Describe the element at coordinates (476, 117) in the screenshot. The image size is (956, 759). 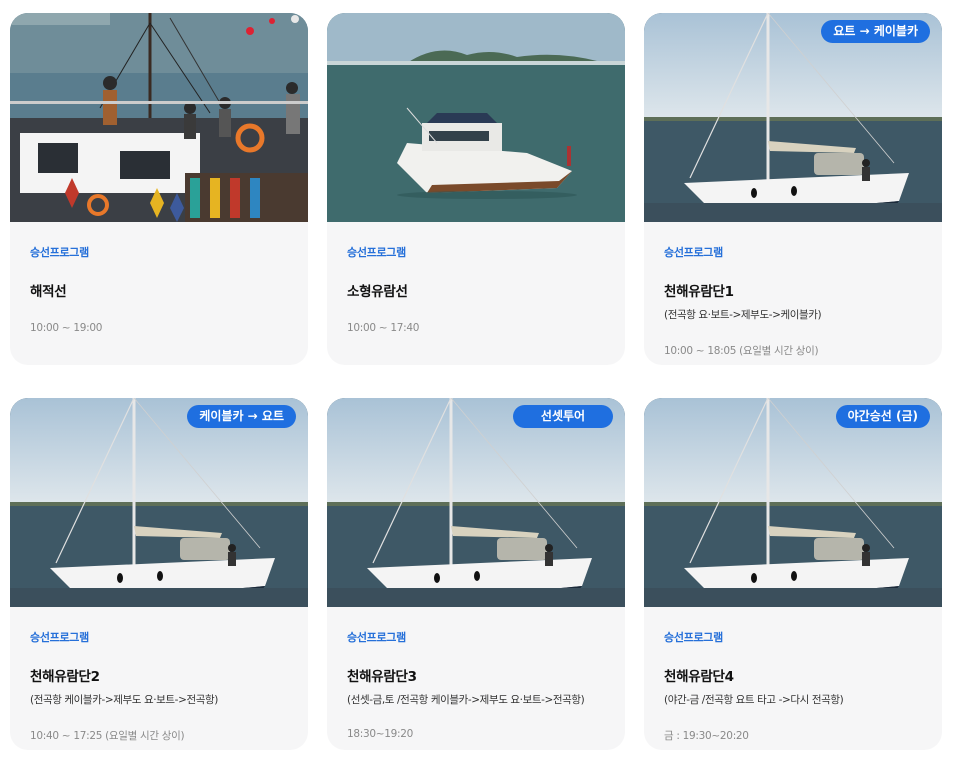
I see `small-cruise-photo` at that location.